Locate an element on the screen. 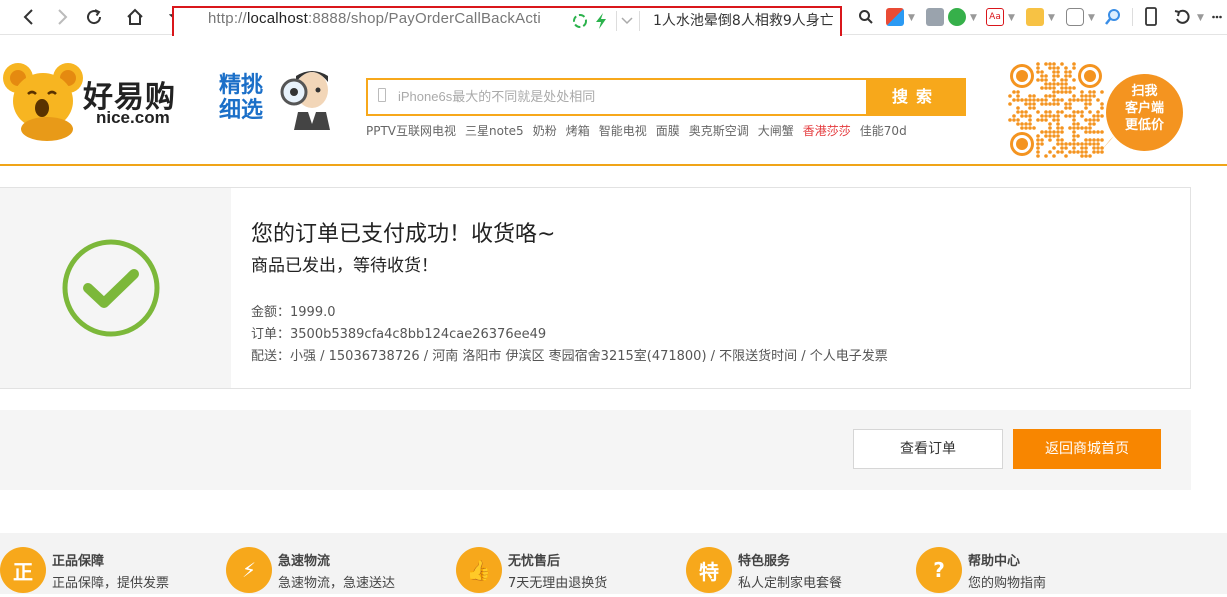 This screenshot has height=597, width=1227. order-number: 订单：3500b5389cfa4c8bb124cae26376ee49 is located at coordinates (399, 334).